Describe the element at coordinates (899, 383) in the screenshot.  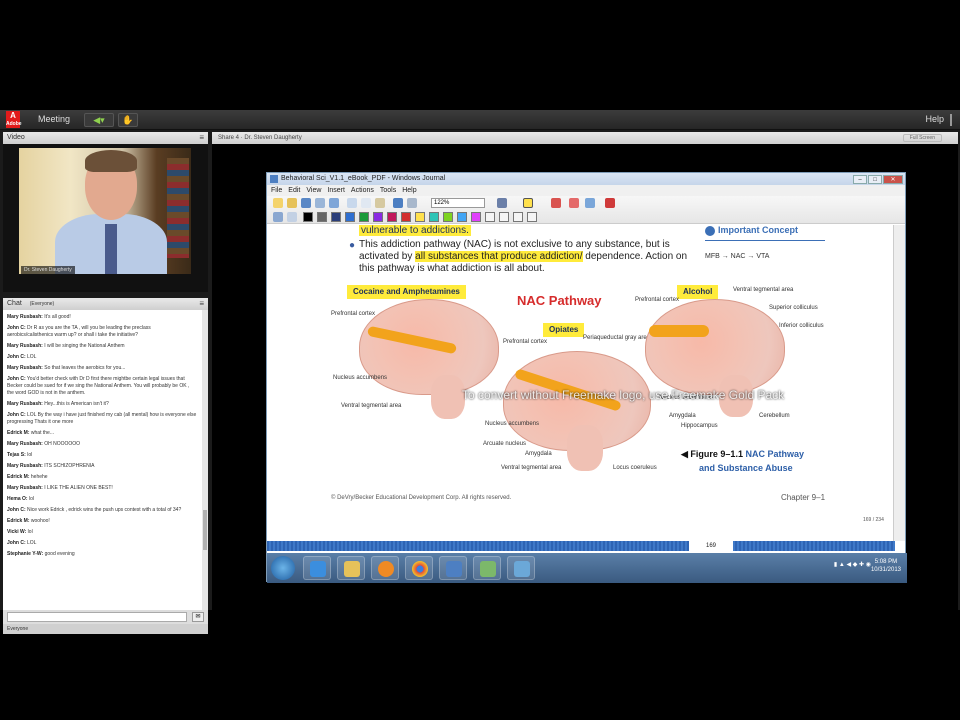
I see `page-scrollbar` at that location.